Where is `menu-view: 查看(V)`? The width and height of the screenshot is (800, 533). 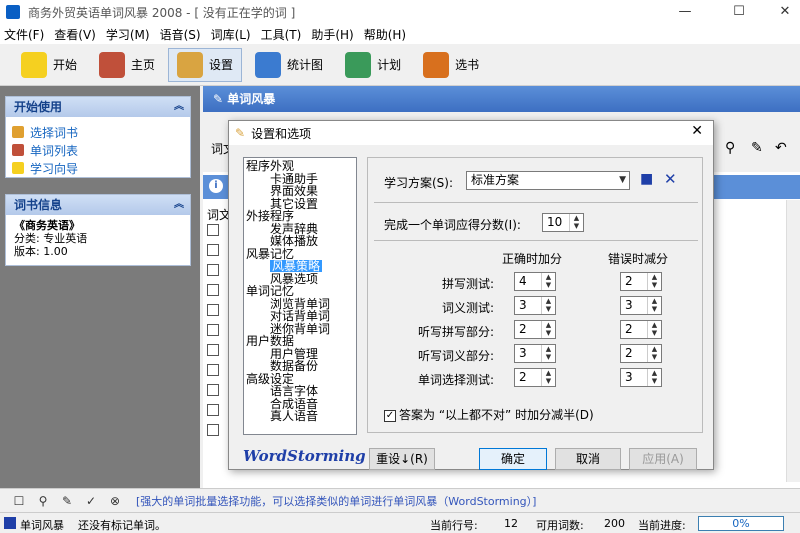
menu-view: 查看(V) is located at coordinates (75, 34).